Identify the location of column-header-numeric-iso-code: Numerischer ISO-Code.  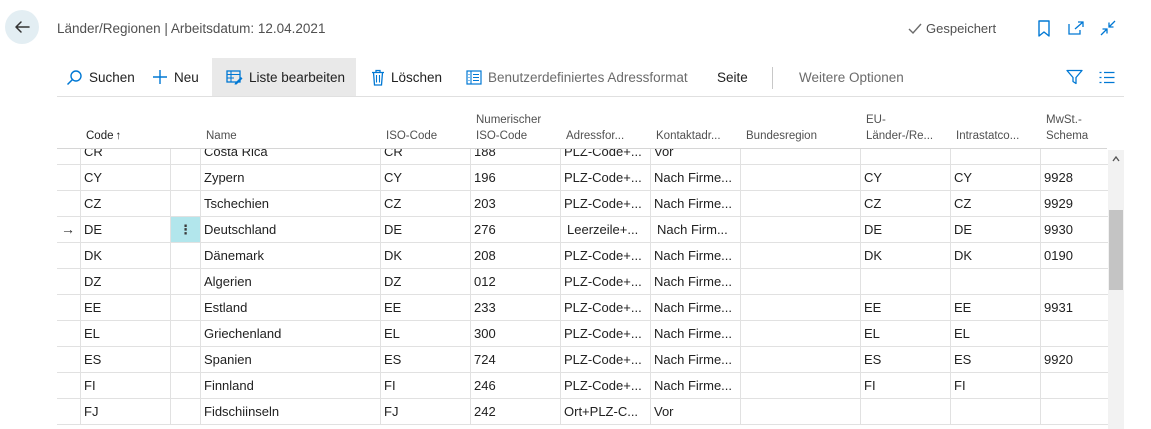
(508, 127).